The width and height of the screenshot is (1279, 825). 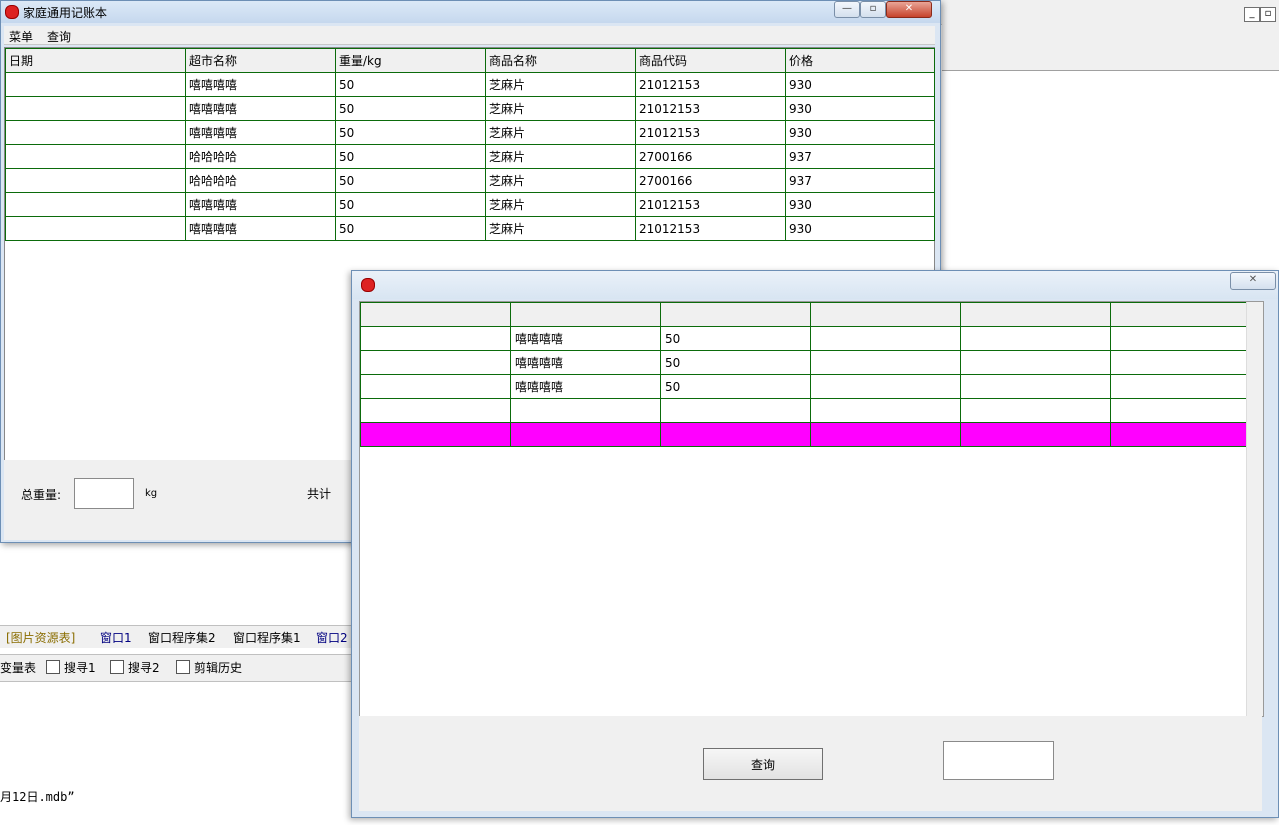 What do you see at coordinates (59, 36) in the screenshot?
I see `menu-item-query: 查询` at bounding box center [59, 36].